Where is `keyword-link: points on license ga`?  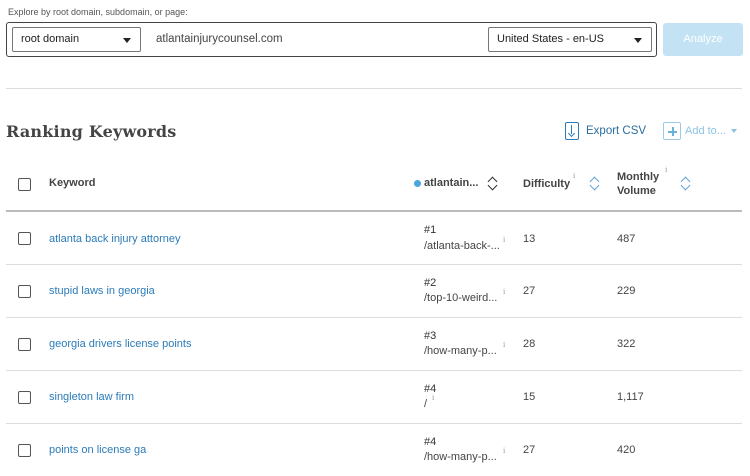
keyword-link: points on license ga is located at coordinates (97, 450).